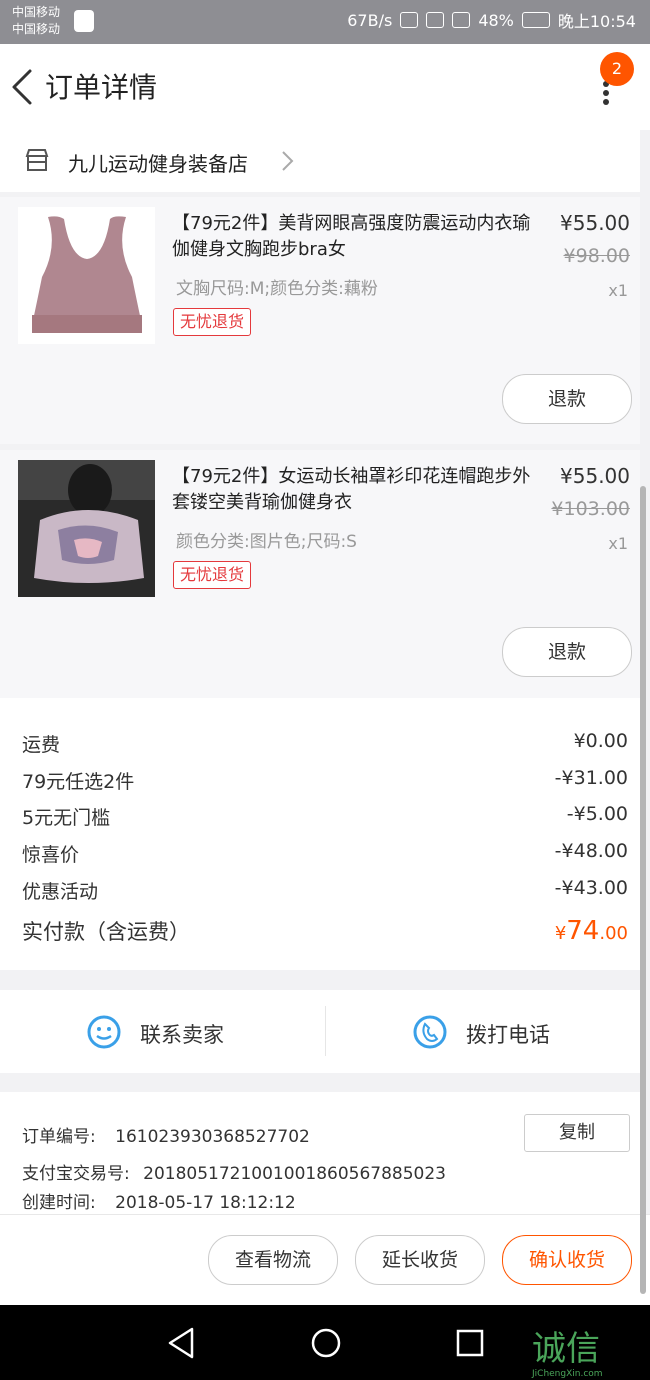 The width and height of the screenshot is (650, 1380). What do you see at coordinates (566, 1349) in the screenshot?
I see `watermark-logo: 诚信` at bounding box center [566, 1349].